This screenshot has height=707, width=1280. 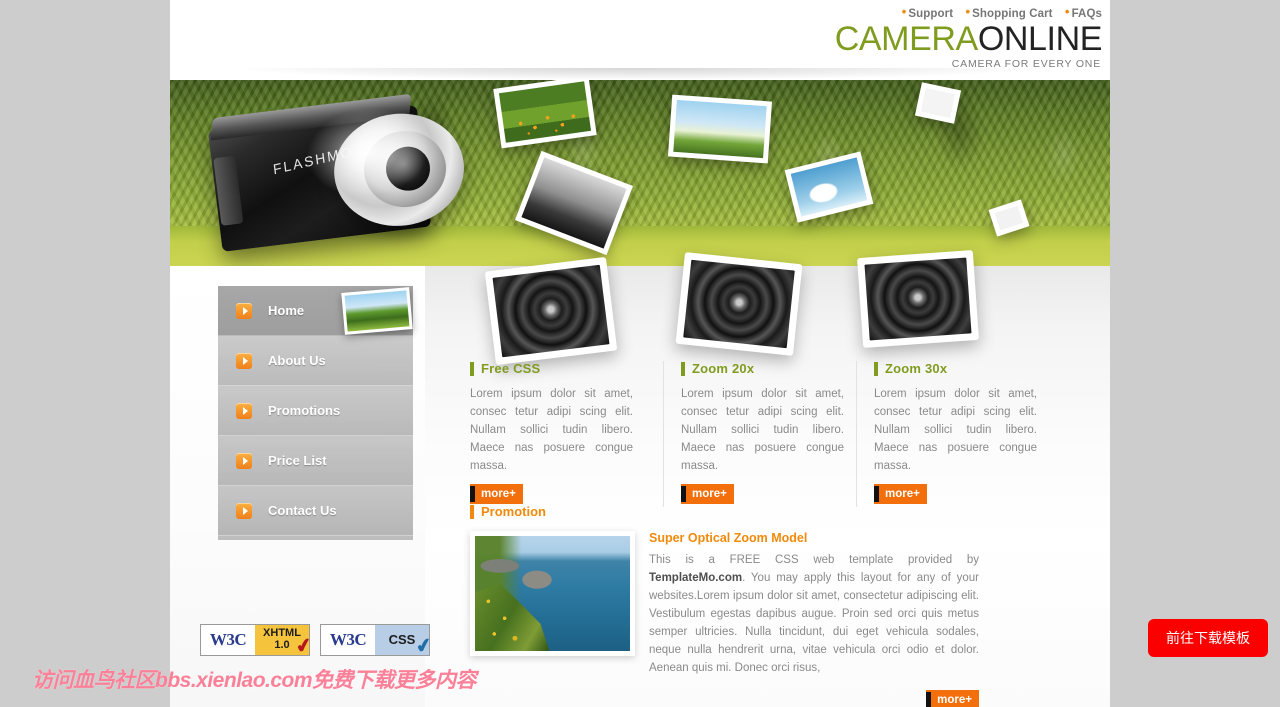 What do you see at coordinates (512, 617) in the screenshot?
I see `photo-foreground-vegetation` at bounding box center [512, 617].